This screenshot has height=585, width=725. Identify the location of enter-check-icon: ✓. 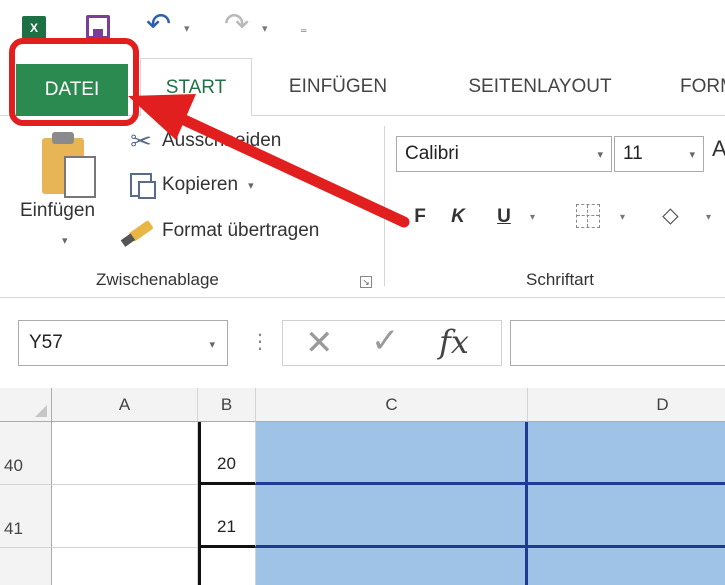
(385, 341).